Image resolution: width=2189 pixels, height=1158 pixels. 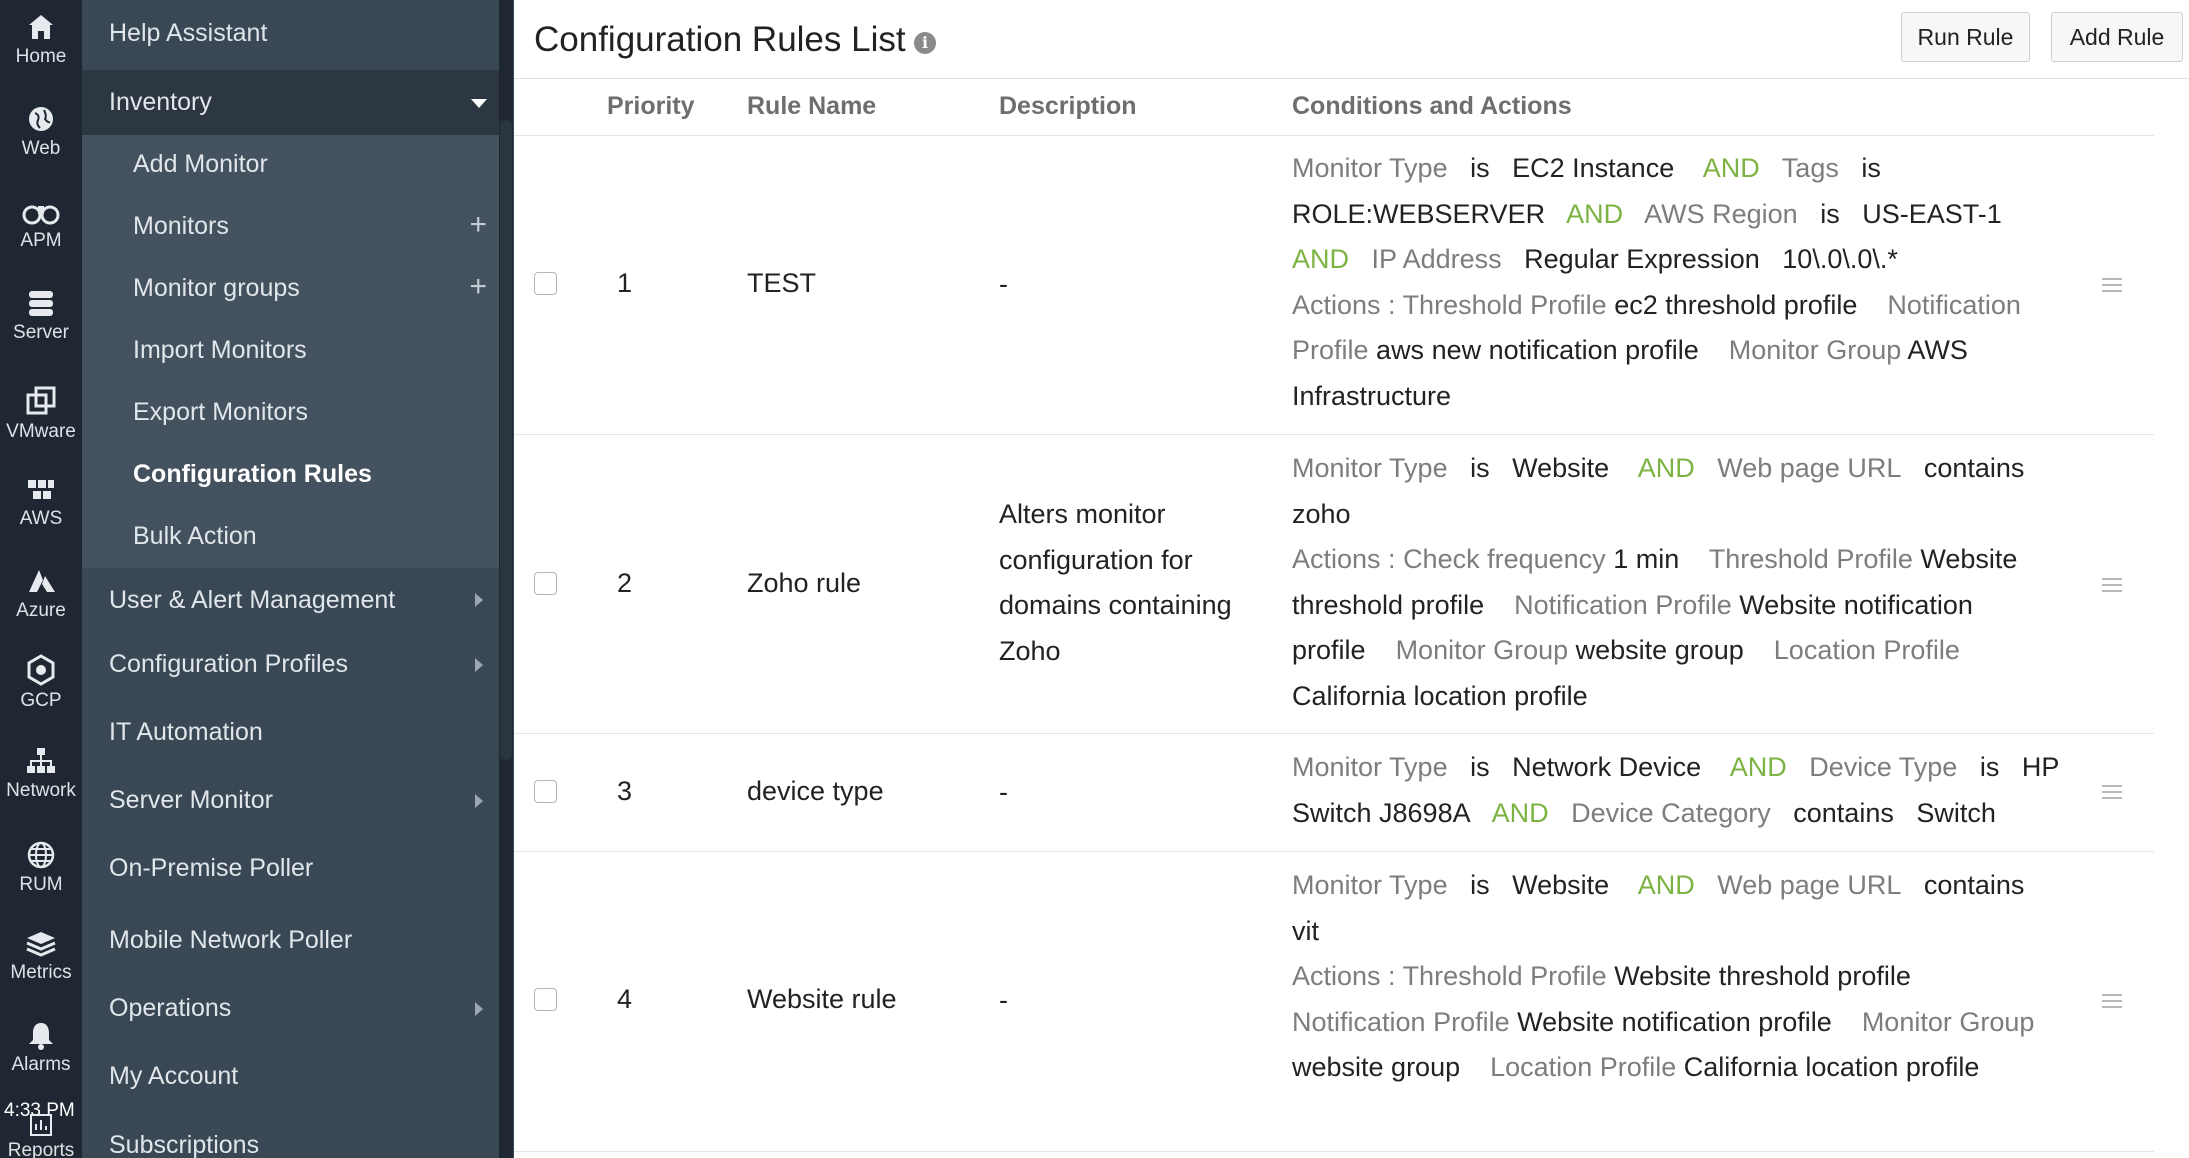 I want to click on run-rule-button: Run Rule, so click(x=1965, y=37).